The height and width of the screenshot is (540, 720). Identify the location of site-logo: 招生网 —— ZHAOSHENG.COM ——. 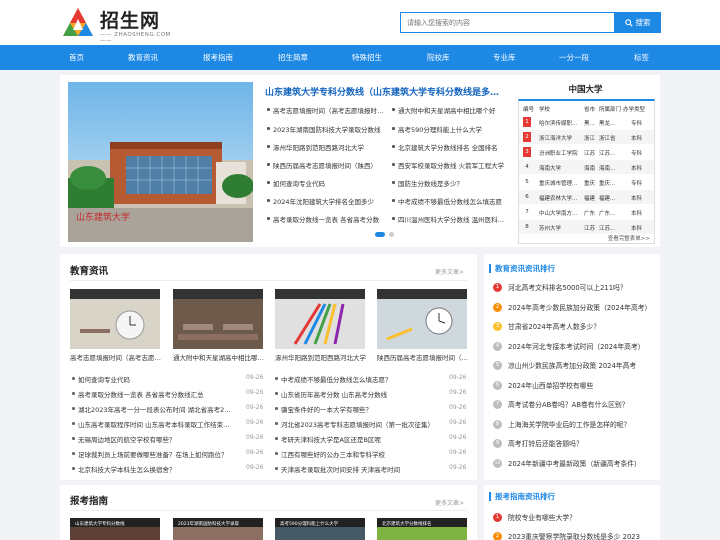
(117, 24).